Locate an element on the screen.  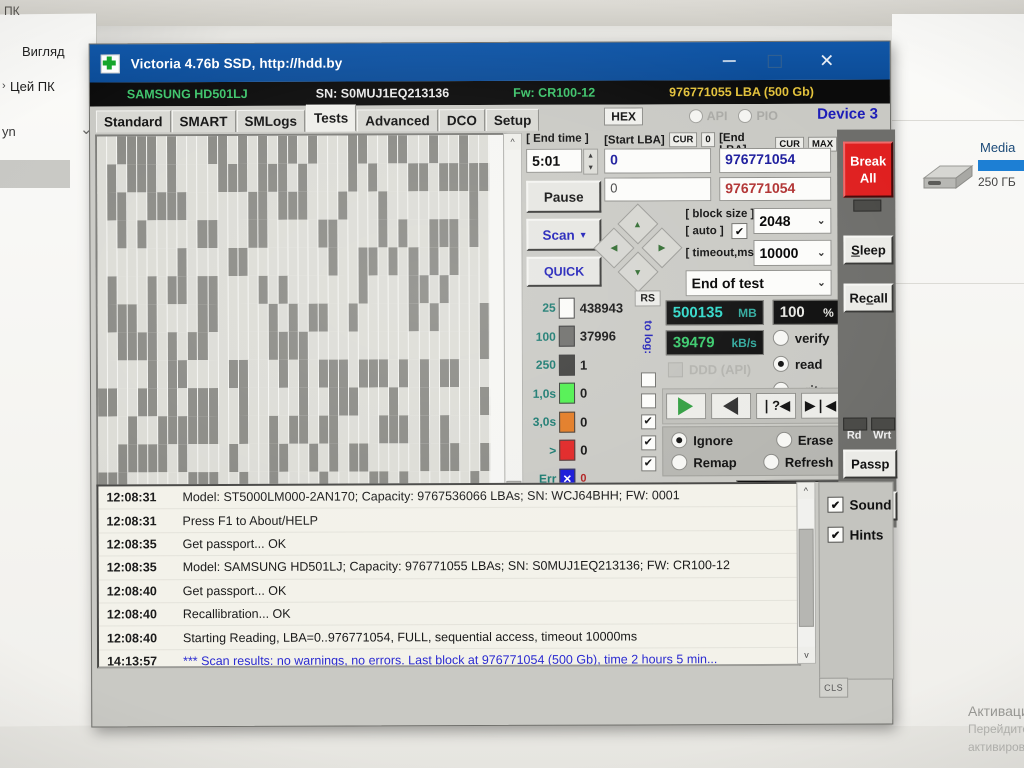
end-lba-input-secondary: 976771054 is located at coordinates (775, 189).